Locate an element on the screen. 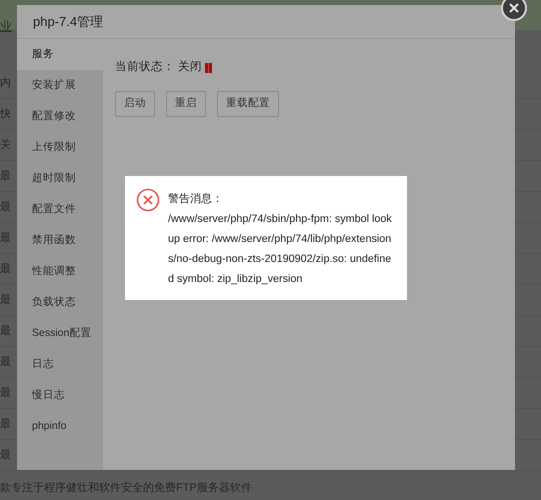 Image resolution: width=541 pixels, height=500 pixels. sidebar-item: 超时限制 is located at coordinates (60, 178).